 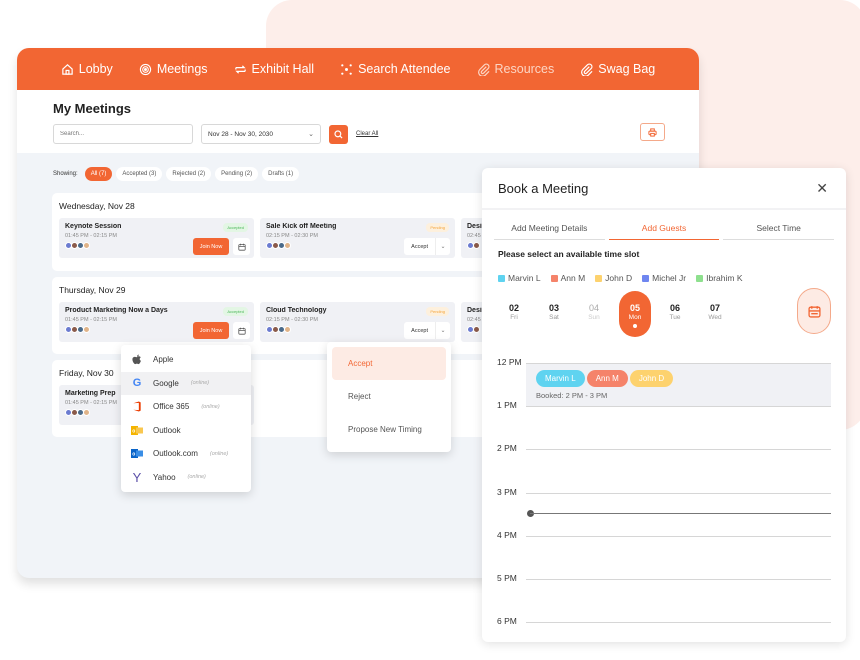 I want to click on guest-pill: Ann M, so click(x=607, y=378).